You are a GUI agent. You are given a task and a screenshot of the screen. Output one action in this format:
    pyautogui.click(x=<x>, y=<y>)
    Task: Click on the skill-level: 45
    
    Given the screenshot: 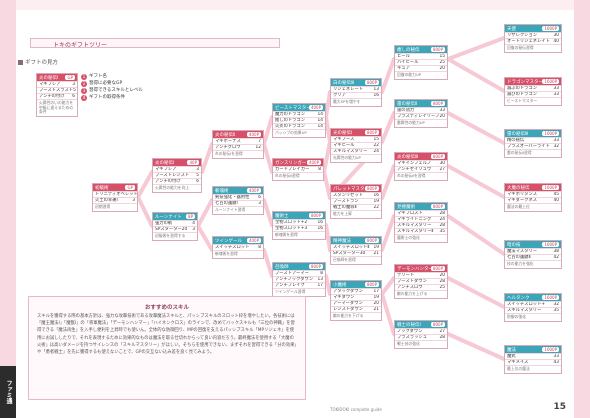 What is the action you would take?
    pyautogui.click(x=556, y=194)
    